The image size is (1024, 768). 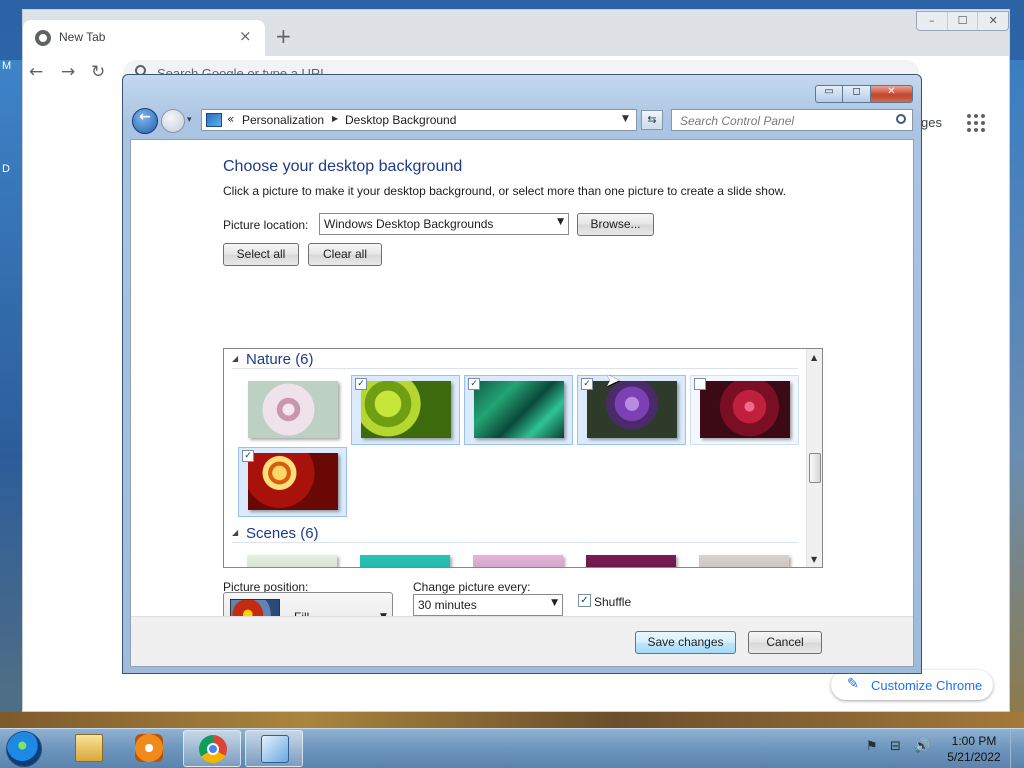 I want to click on shuffle-checkbox: ✓, so click(x=584, y=600).